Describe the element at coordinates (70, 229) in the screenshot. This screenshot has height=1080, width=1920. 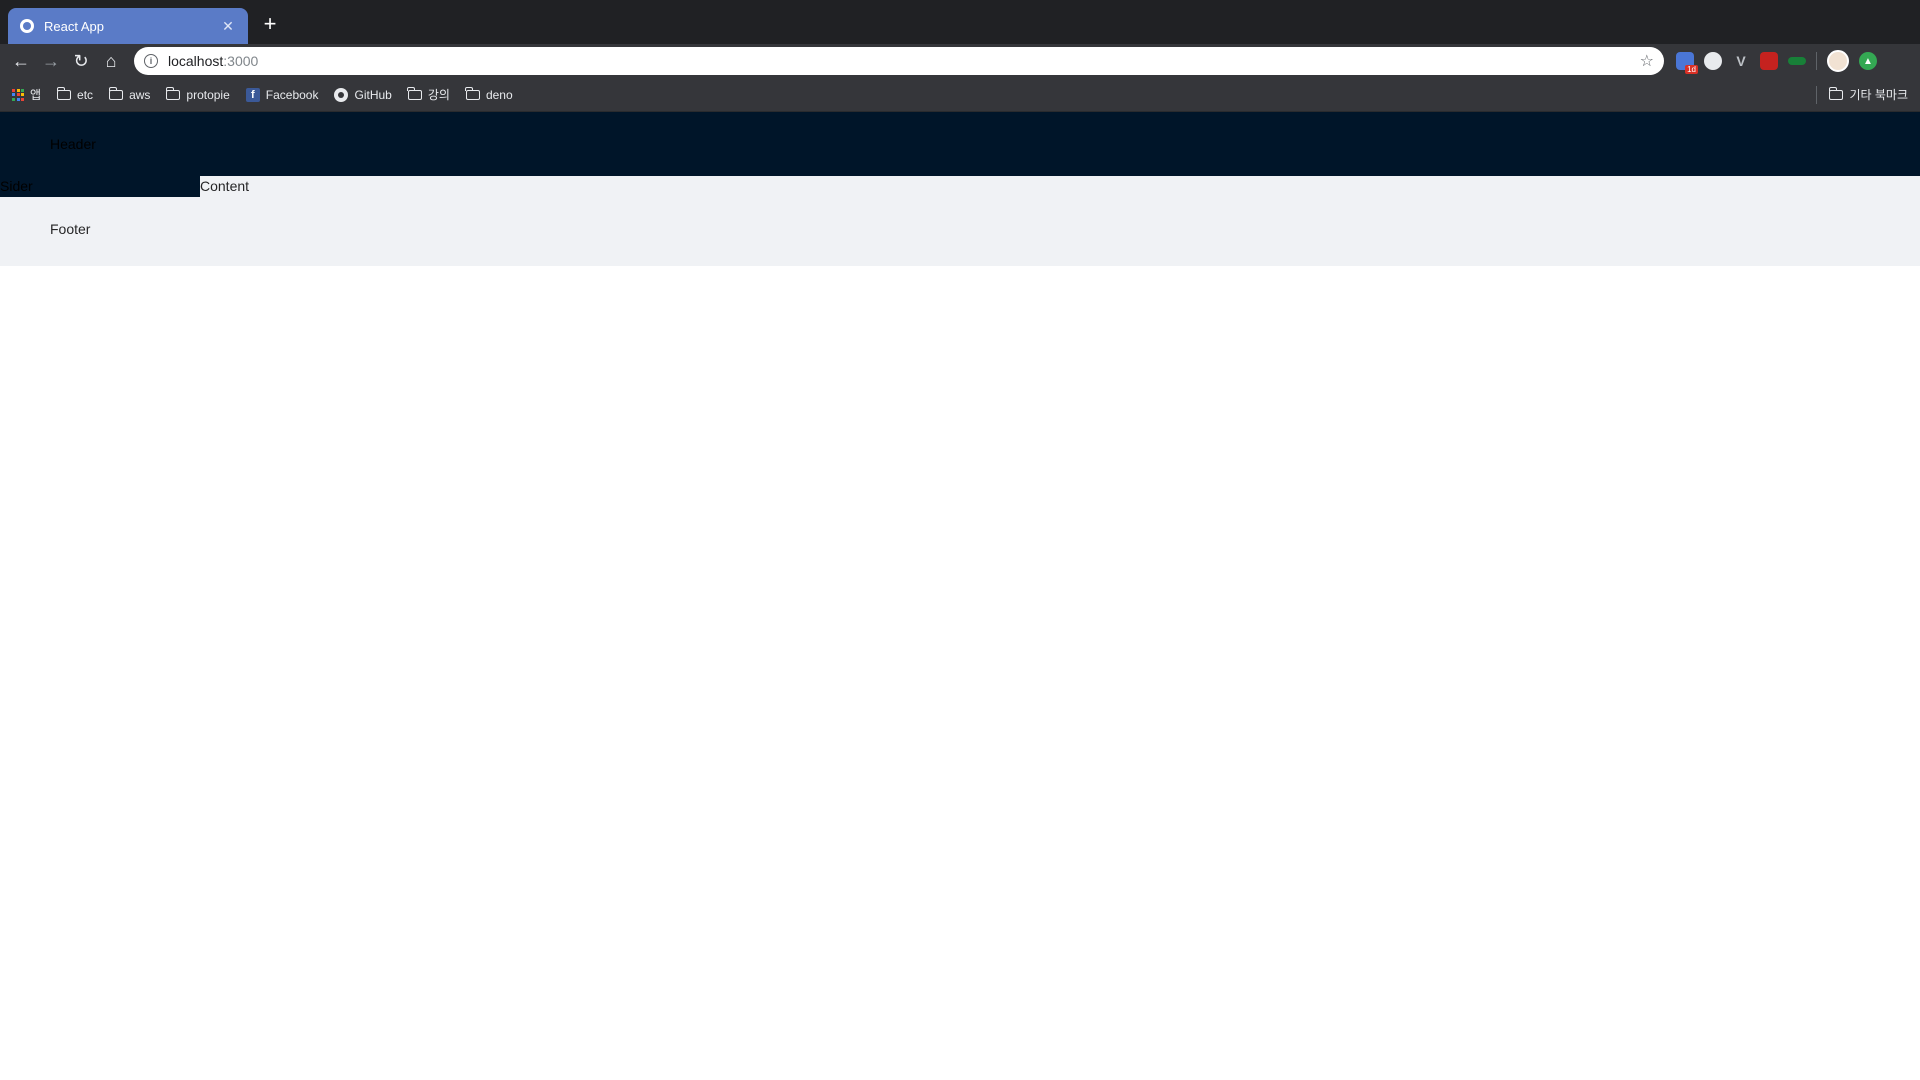
I see `footer-text: Footer` at that location.